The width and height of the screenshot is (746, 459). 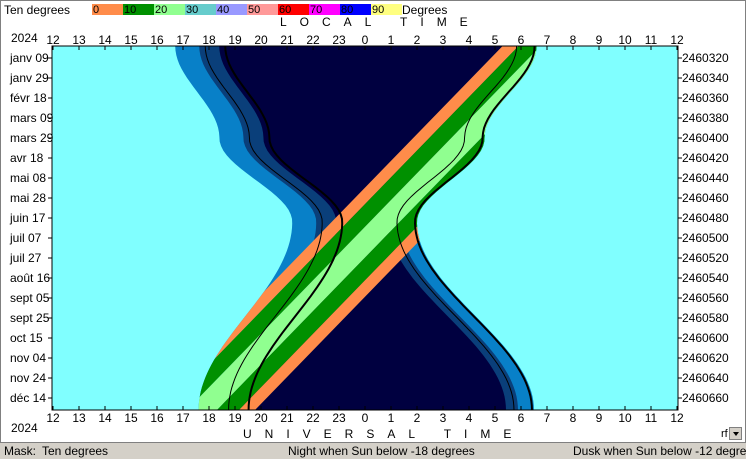 What do you see at coordinates (209, 418) in the screenshot?
I see `ut-hour-label: 18` at bounding box center [209, 418].